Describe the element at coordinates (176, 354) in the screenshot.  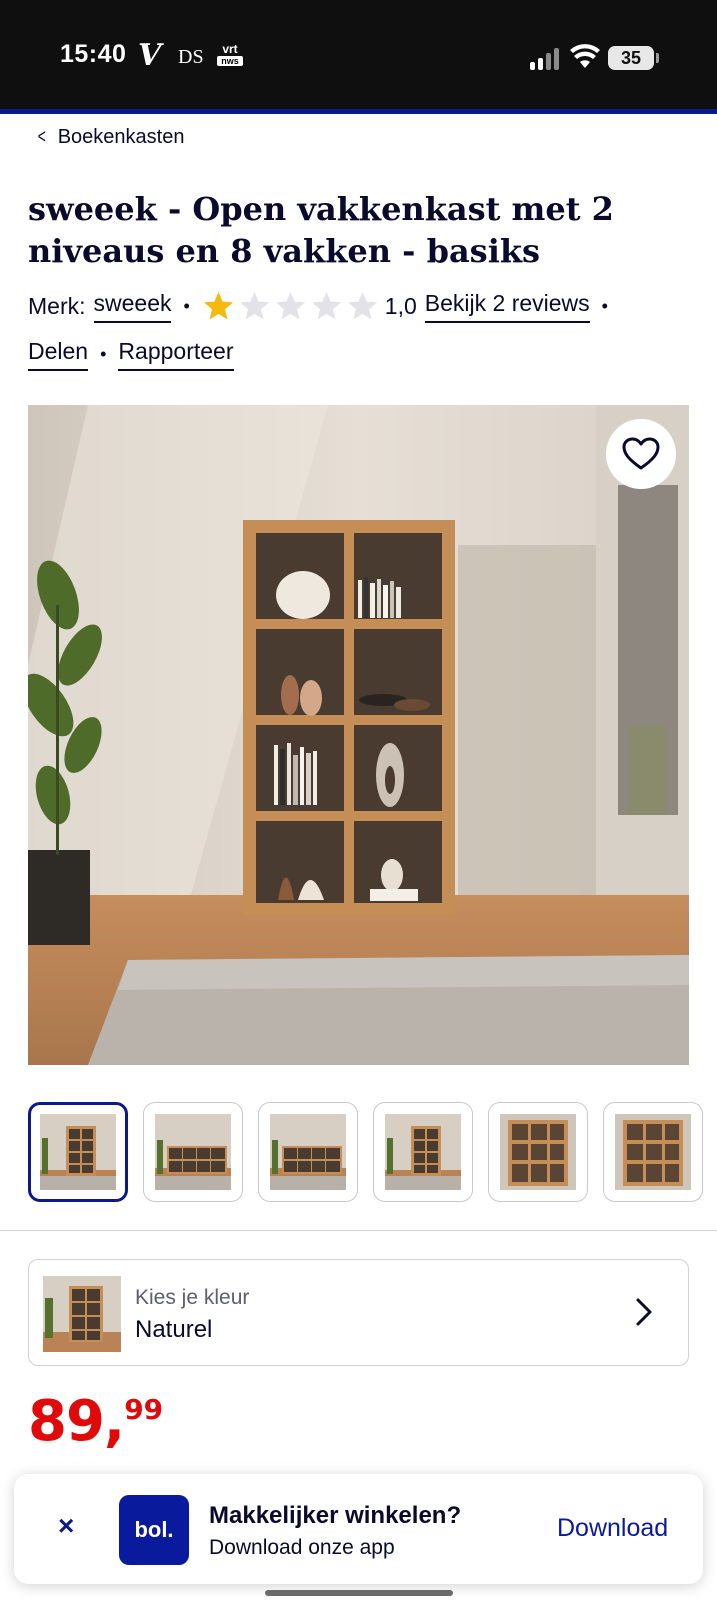
I see `report-link: Rapporteer` at that location.